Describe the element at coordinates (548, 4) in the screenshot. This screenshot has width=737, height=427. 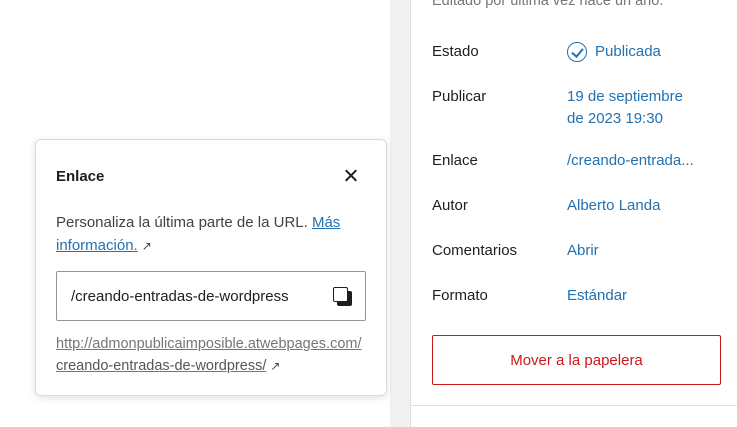
I see `last-edited-text: Editado por última vez hace un año.` at that location.